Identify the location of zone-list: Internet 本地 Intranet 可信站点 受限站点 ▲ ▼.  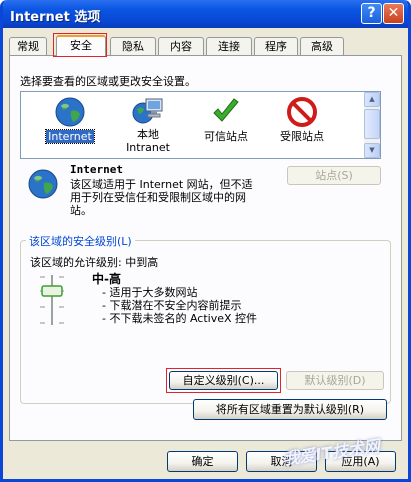
(200, 125).